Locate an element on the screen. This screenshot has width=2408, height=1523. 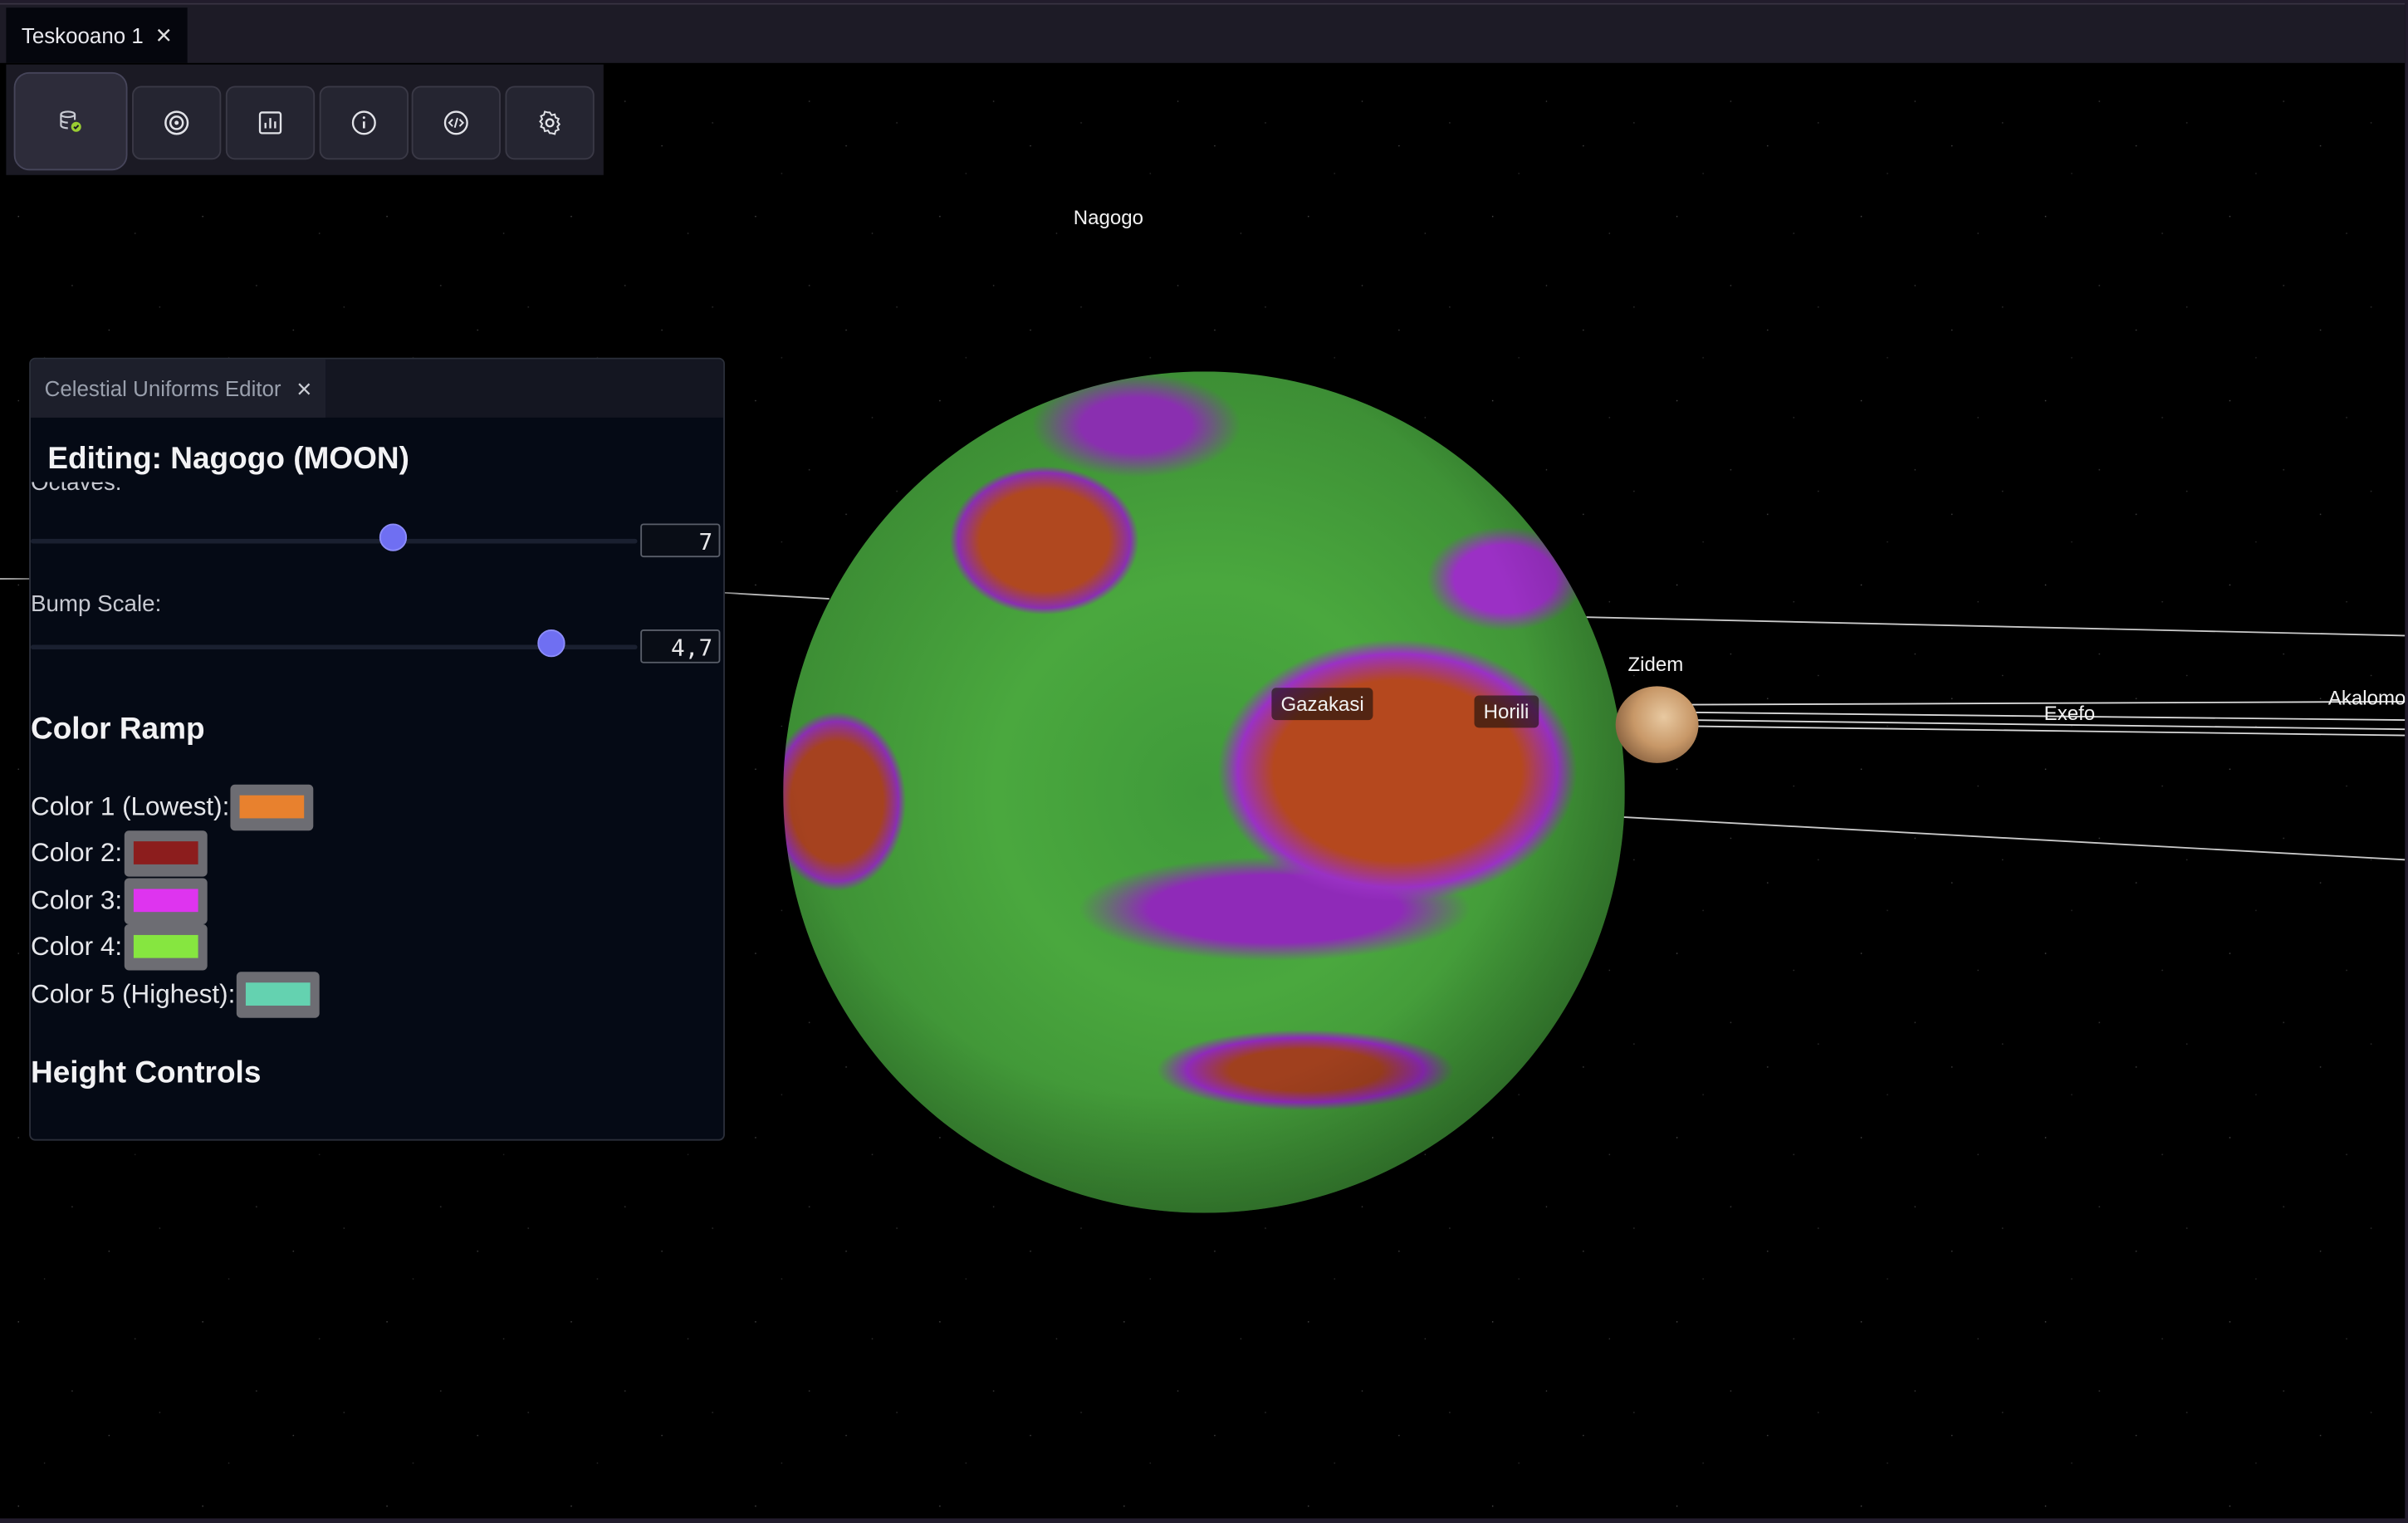
target-button is located at coordinates (177, 123).